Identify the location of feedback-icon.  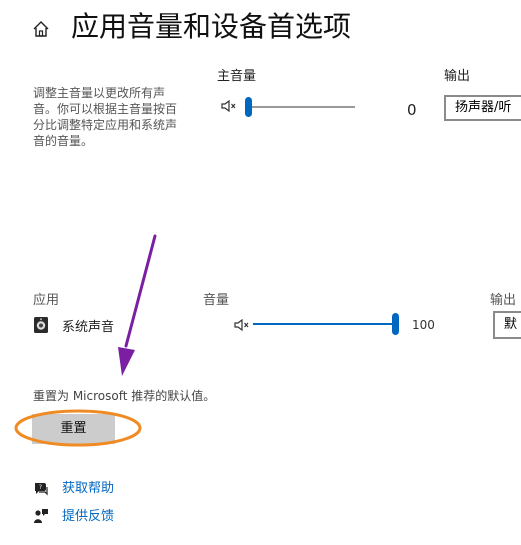
(41, 516).